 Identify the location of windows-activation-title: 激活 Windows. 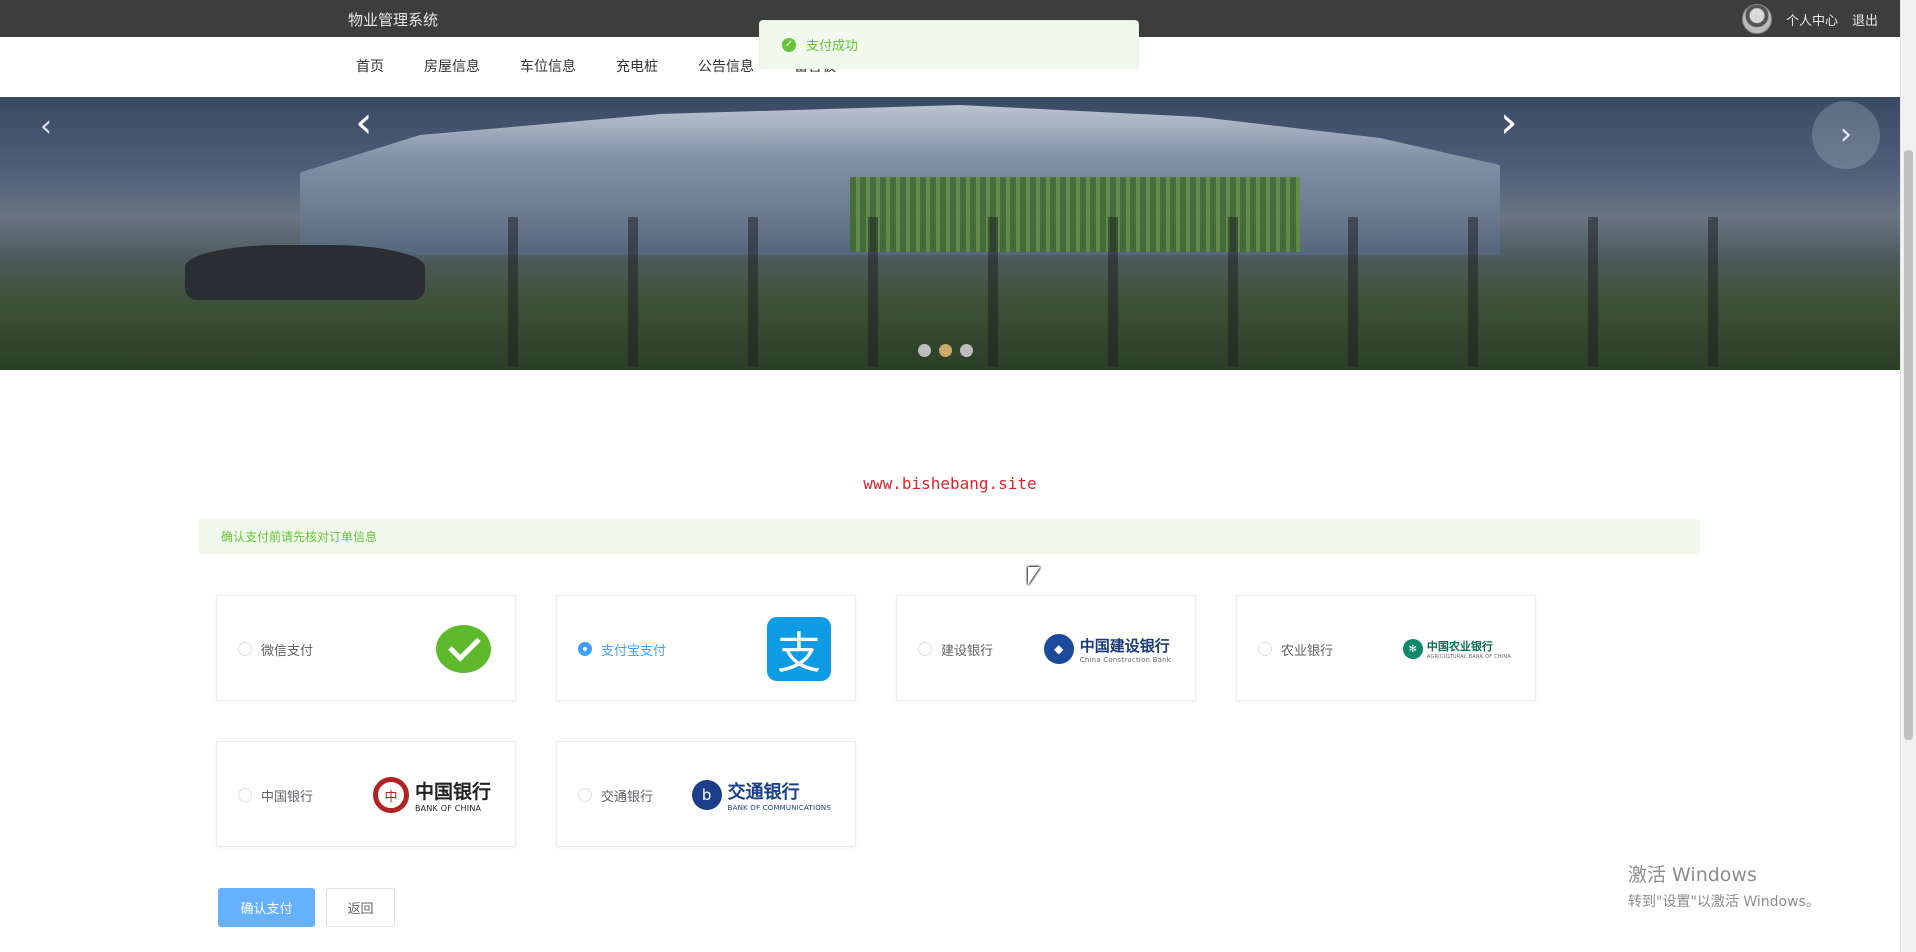
(1692, 875).